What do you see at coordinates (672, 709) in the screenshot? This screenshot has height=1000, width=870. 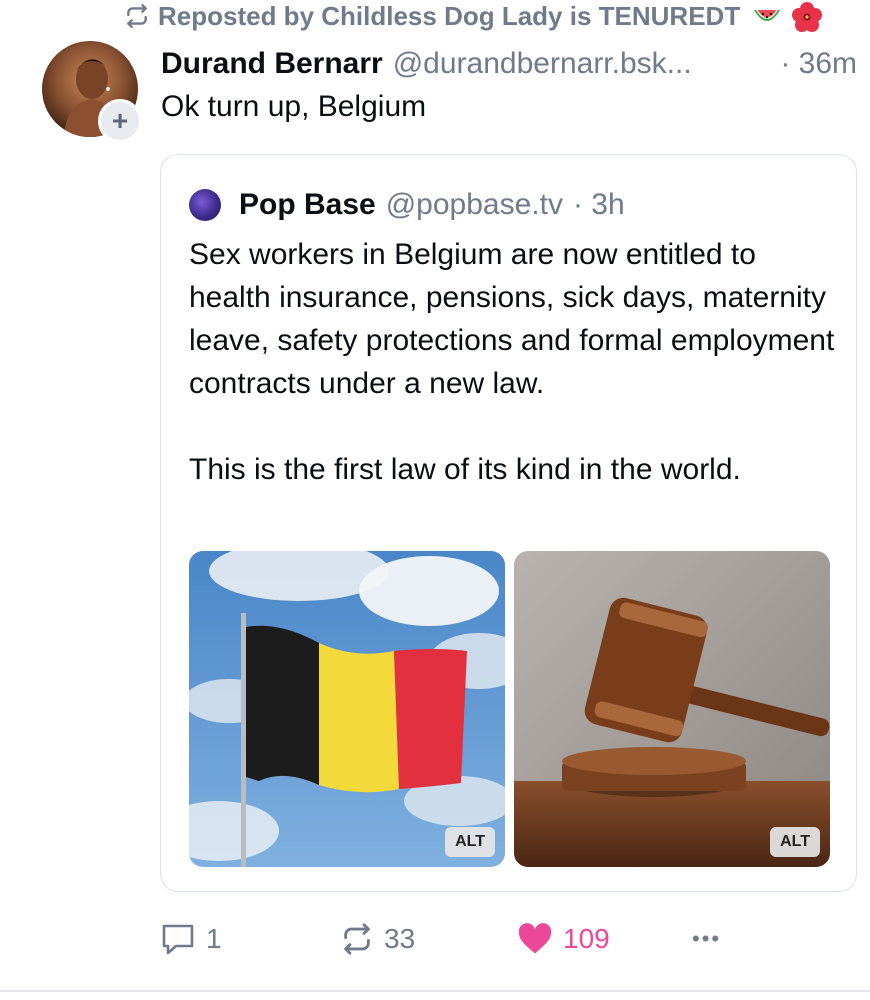 I see `gavel-image: ALT` at bounding box center [672, 709].